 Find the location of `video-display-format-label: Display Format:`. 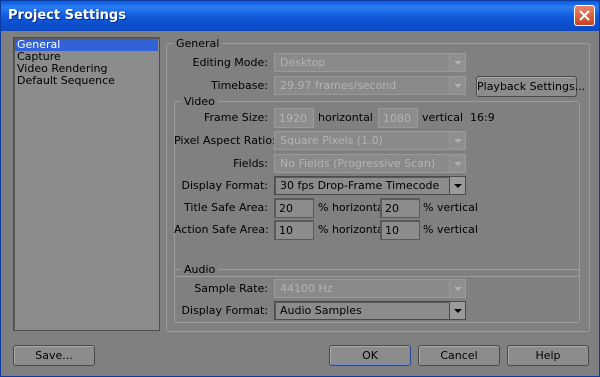

video-display-format-label: Display Format: is located at coordinates (224, 185).